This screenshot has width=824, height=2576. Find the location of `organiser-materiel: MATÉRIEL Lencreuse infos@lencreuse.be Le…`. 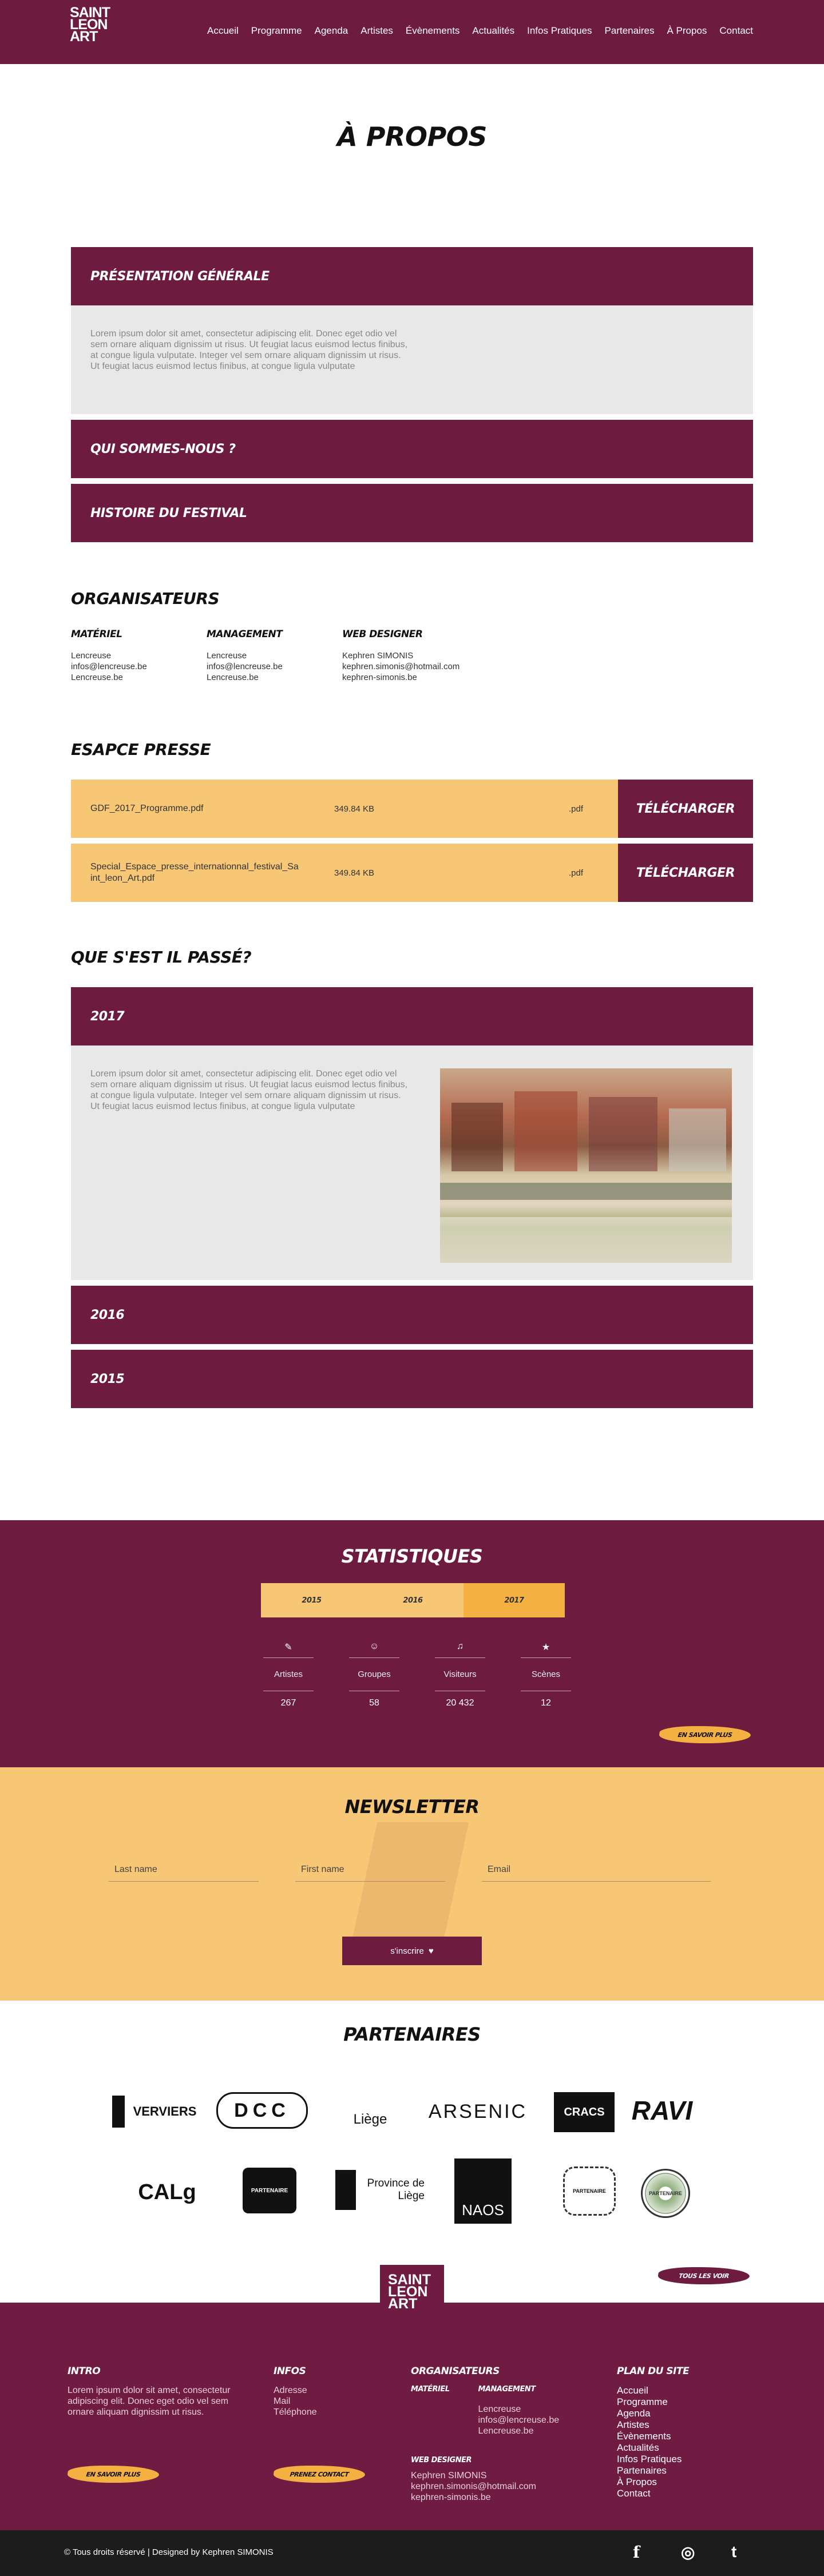

organiser-materiel: MATÉRIEL Lencreuse infos@lencreuse.be Le… is located at coordinates (139, 656).